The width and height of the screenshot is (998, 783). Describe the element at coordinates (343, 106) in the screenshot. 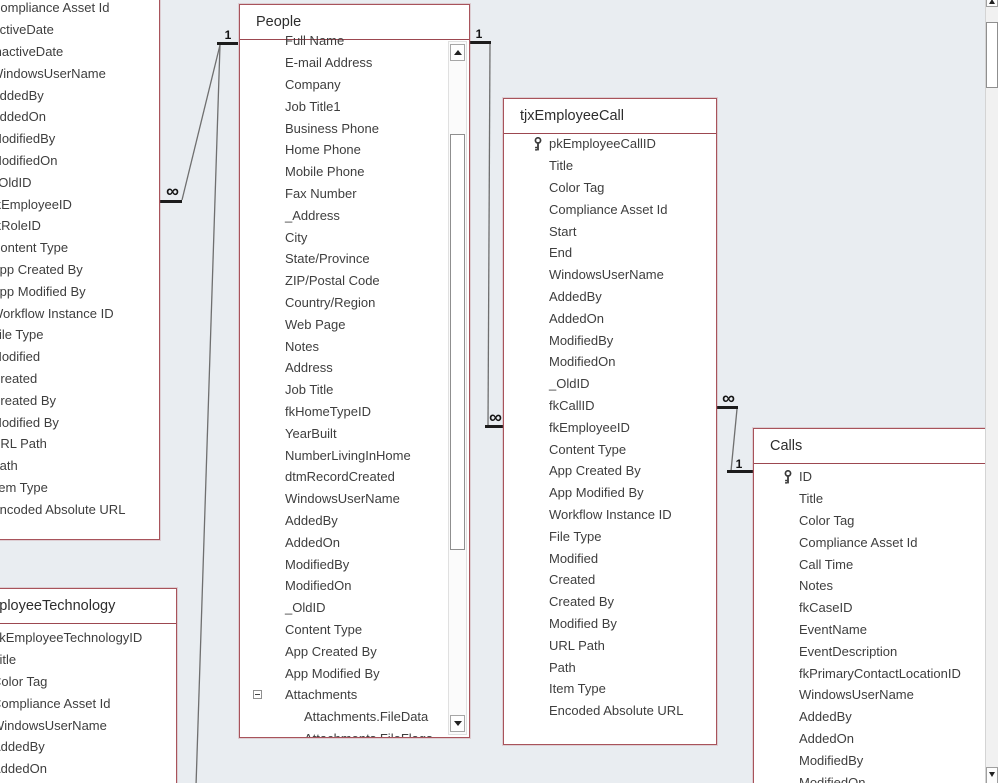

I see `field-row: Job Title1` at that location.